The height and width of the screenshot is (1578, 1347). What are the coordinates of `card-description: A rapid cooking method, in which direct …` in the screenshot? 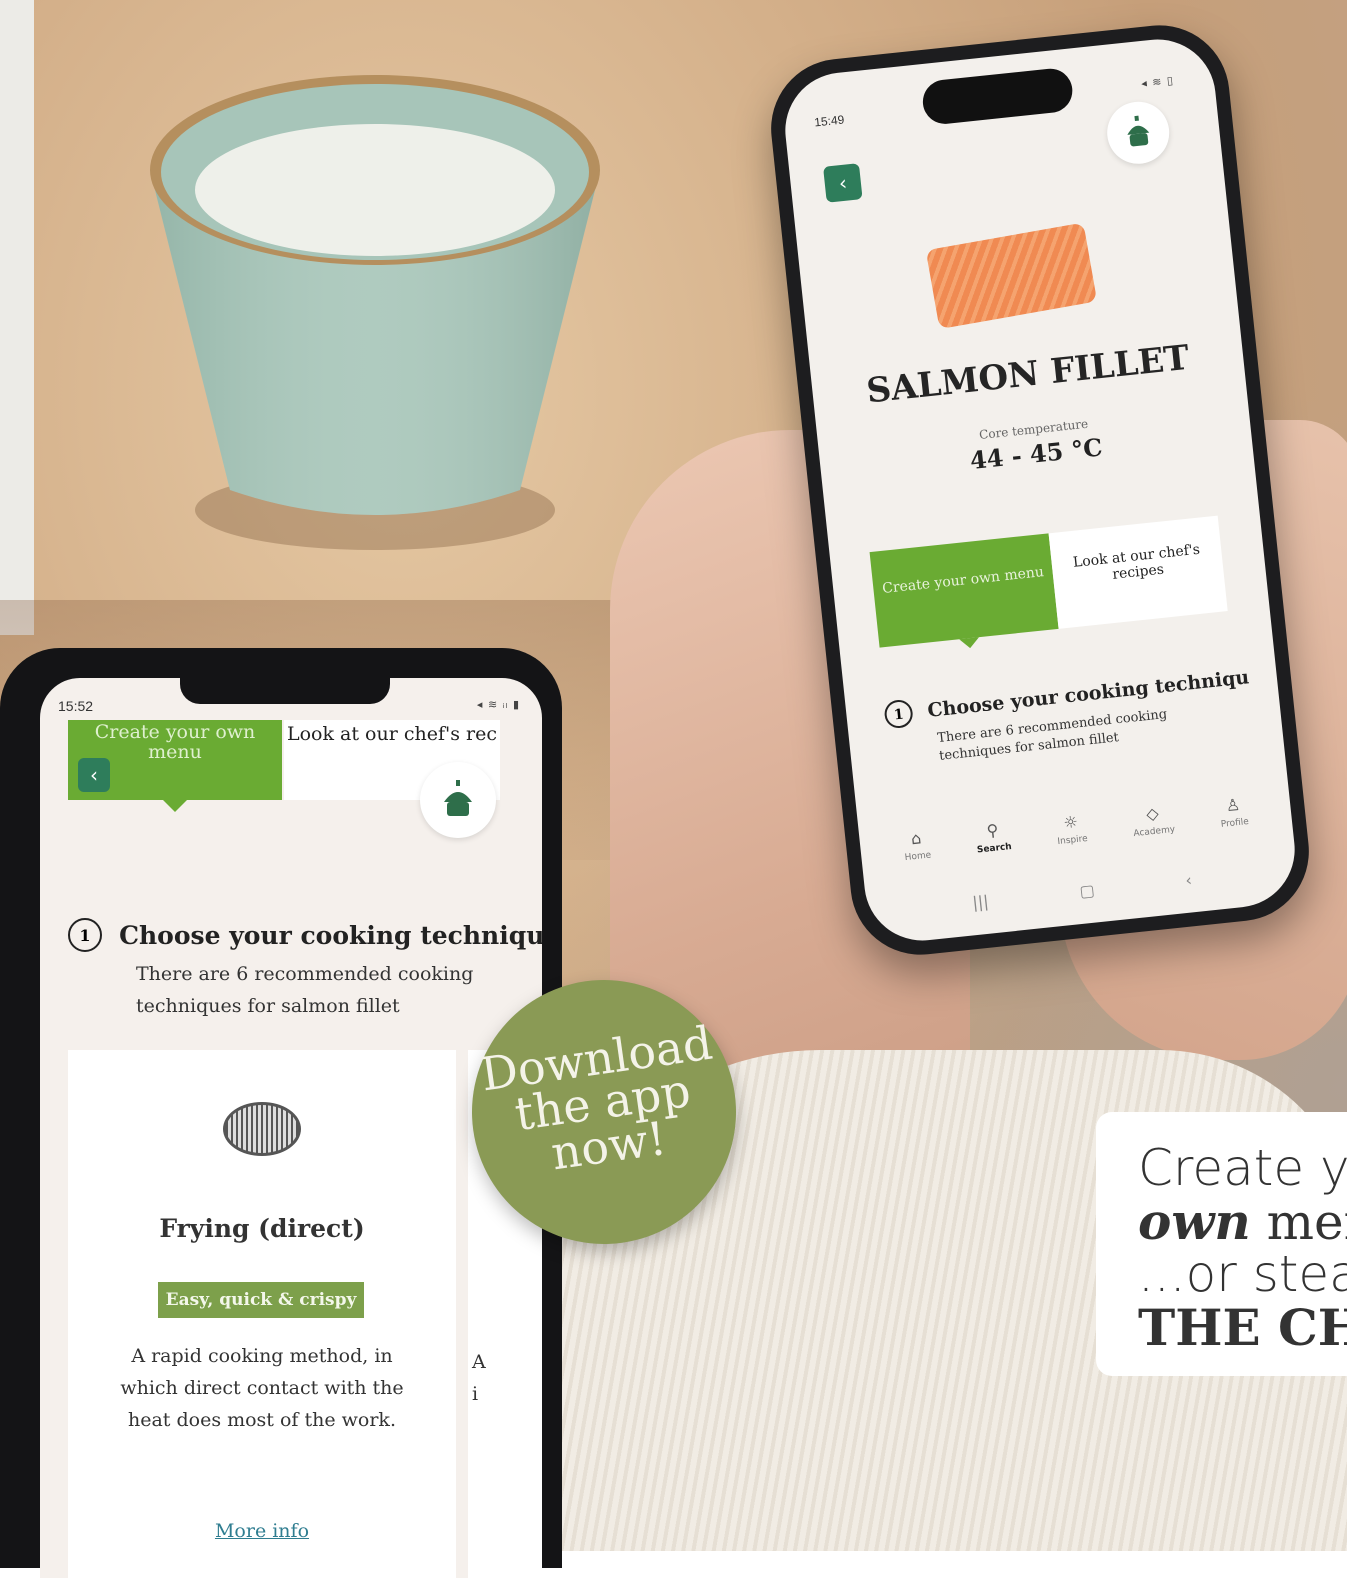 It's located at (262, 1388).